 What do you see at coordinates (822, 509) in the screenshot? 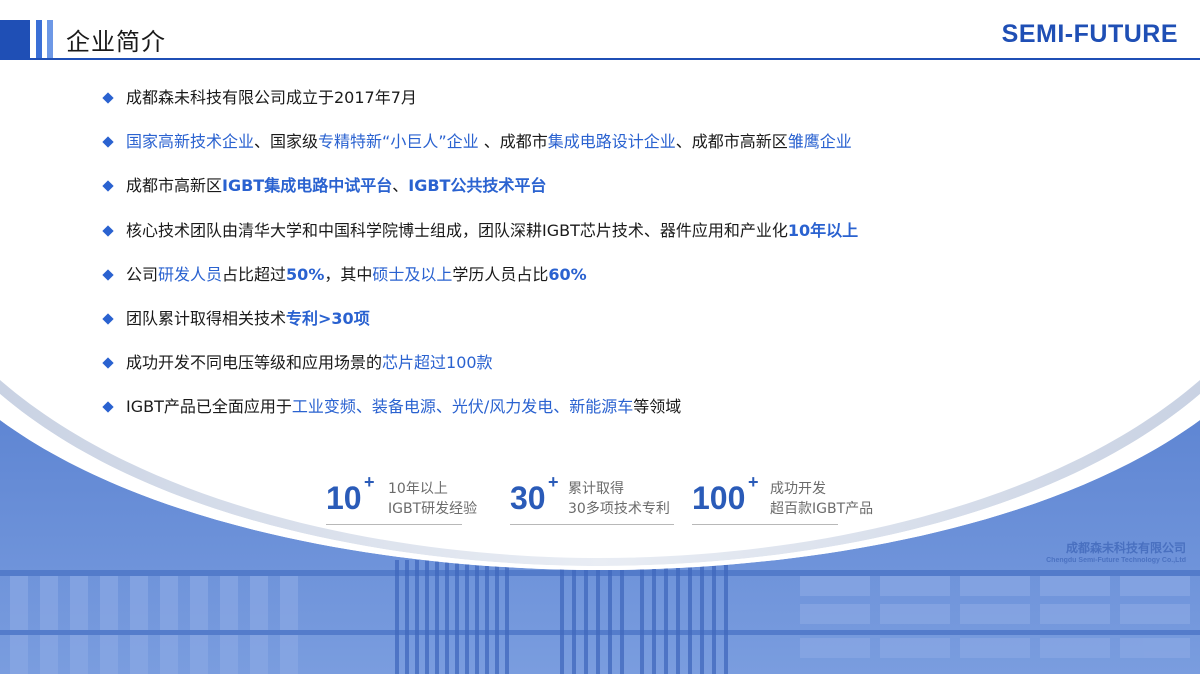
I see `stat-label-2: 超百款IGBT产品` at bounding box center [822, 509].